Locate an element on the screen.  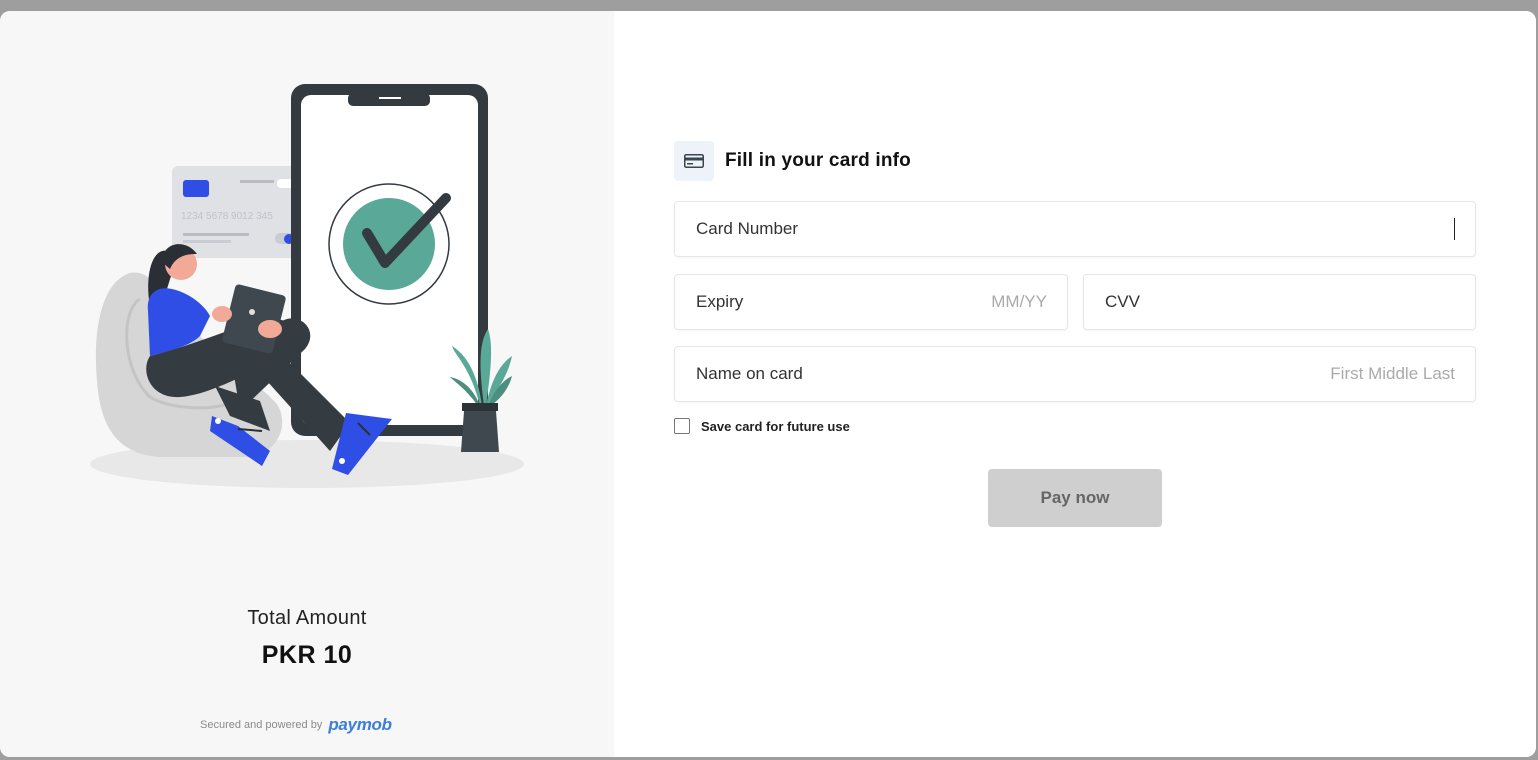
form-header: Fill in your card info is located at coordinates (792, 161).